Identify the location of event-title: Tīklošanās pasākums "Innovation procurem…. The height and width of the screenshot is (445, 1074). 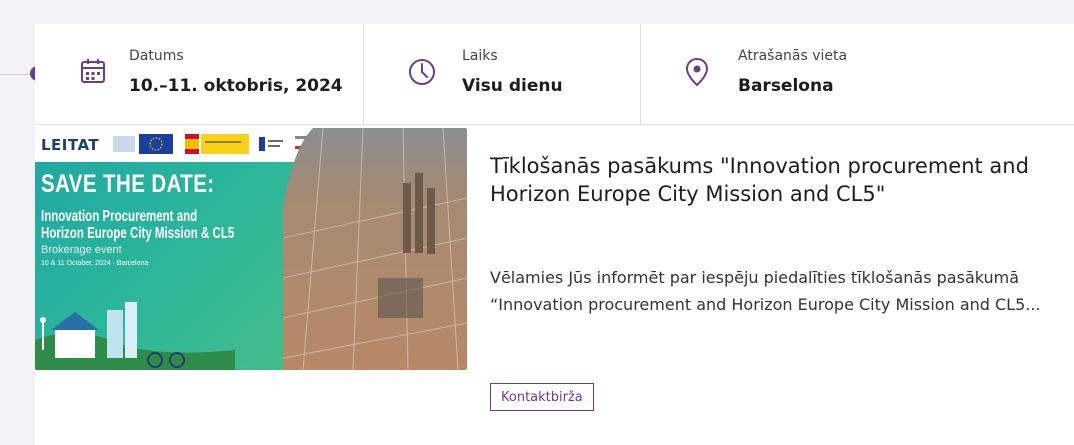
(770, 180).